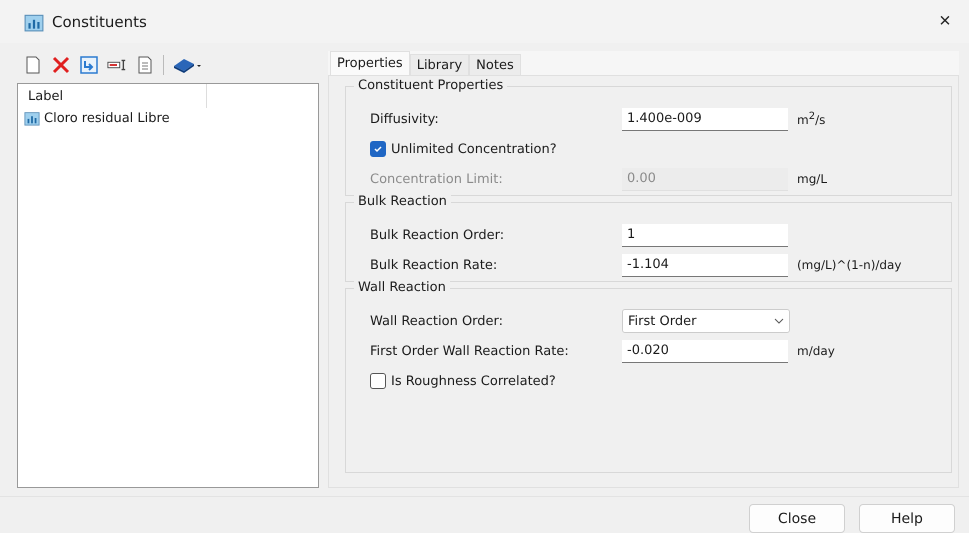 The image size is (969, 533). What do you see at coordinates (705, 265) in the screenshot?
I see `input-field: -1.104` at bounding box center [705, 265].